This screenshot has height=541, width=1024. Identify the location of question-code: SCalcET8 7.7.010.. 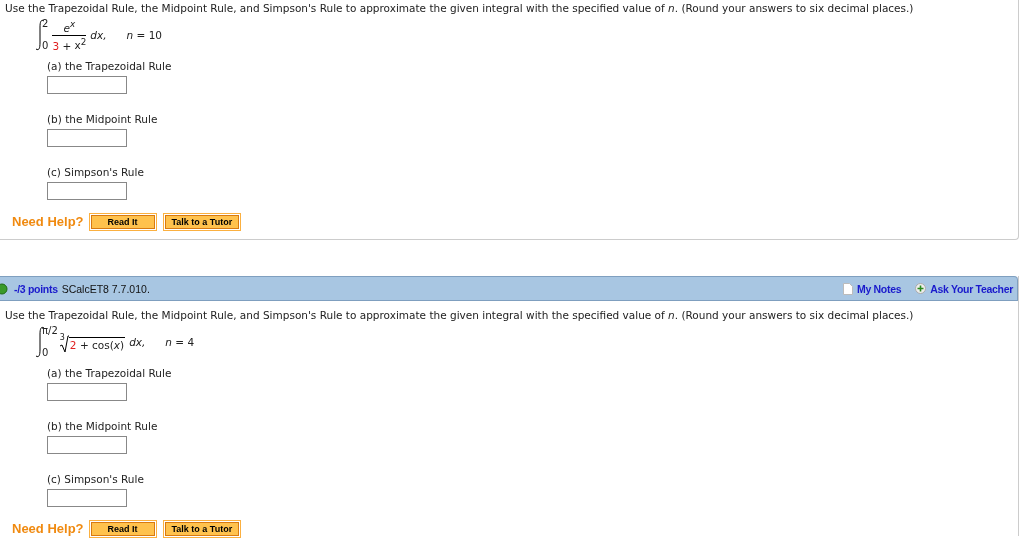
(105, 288).